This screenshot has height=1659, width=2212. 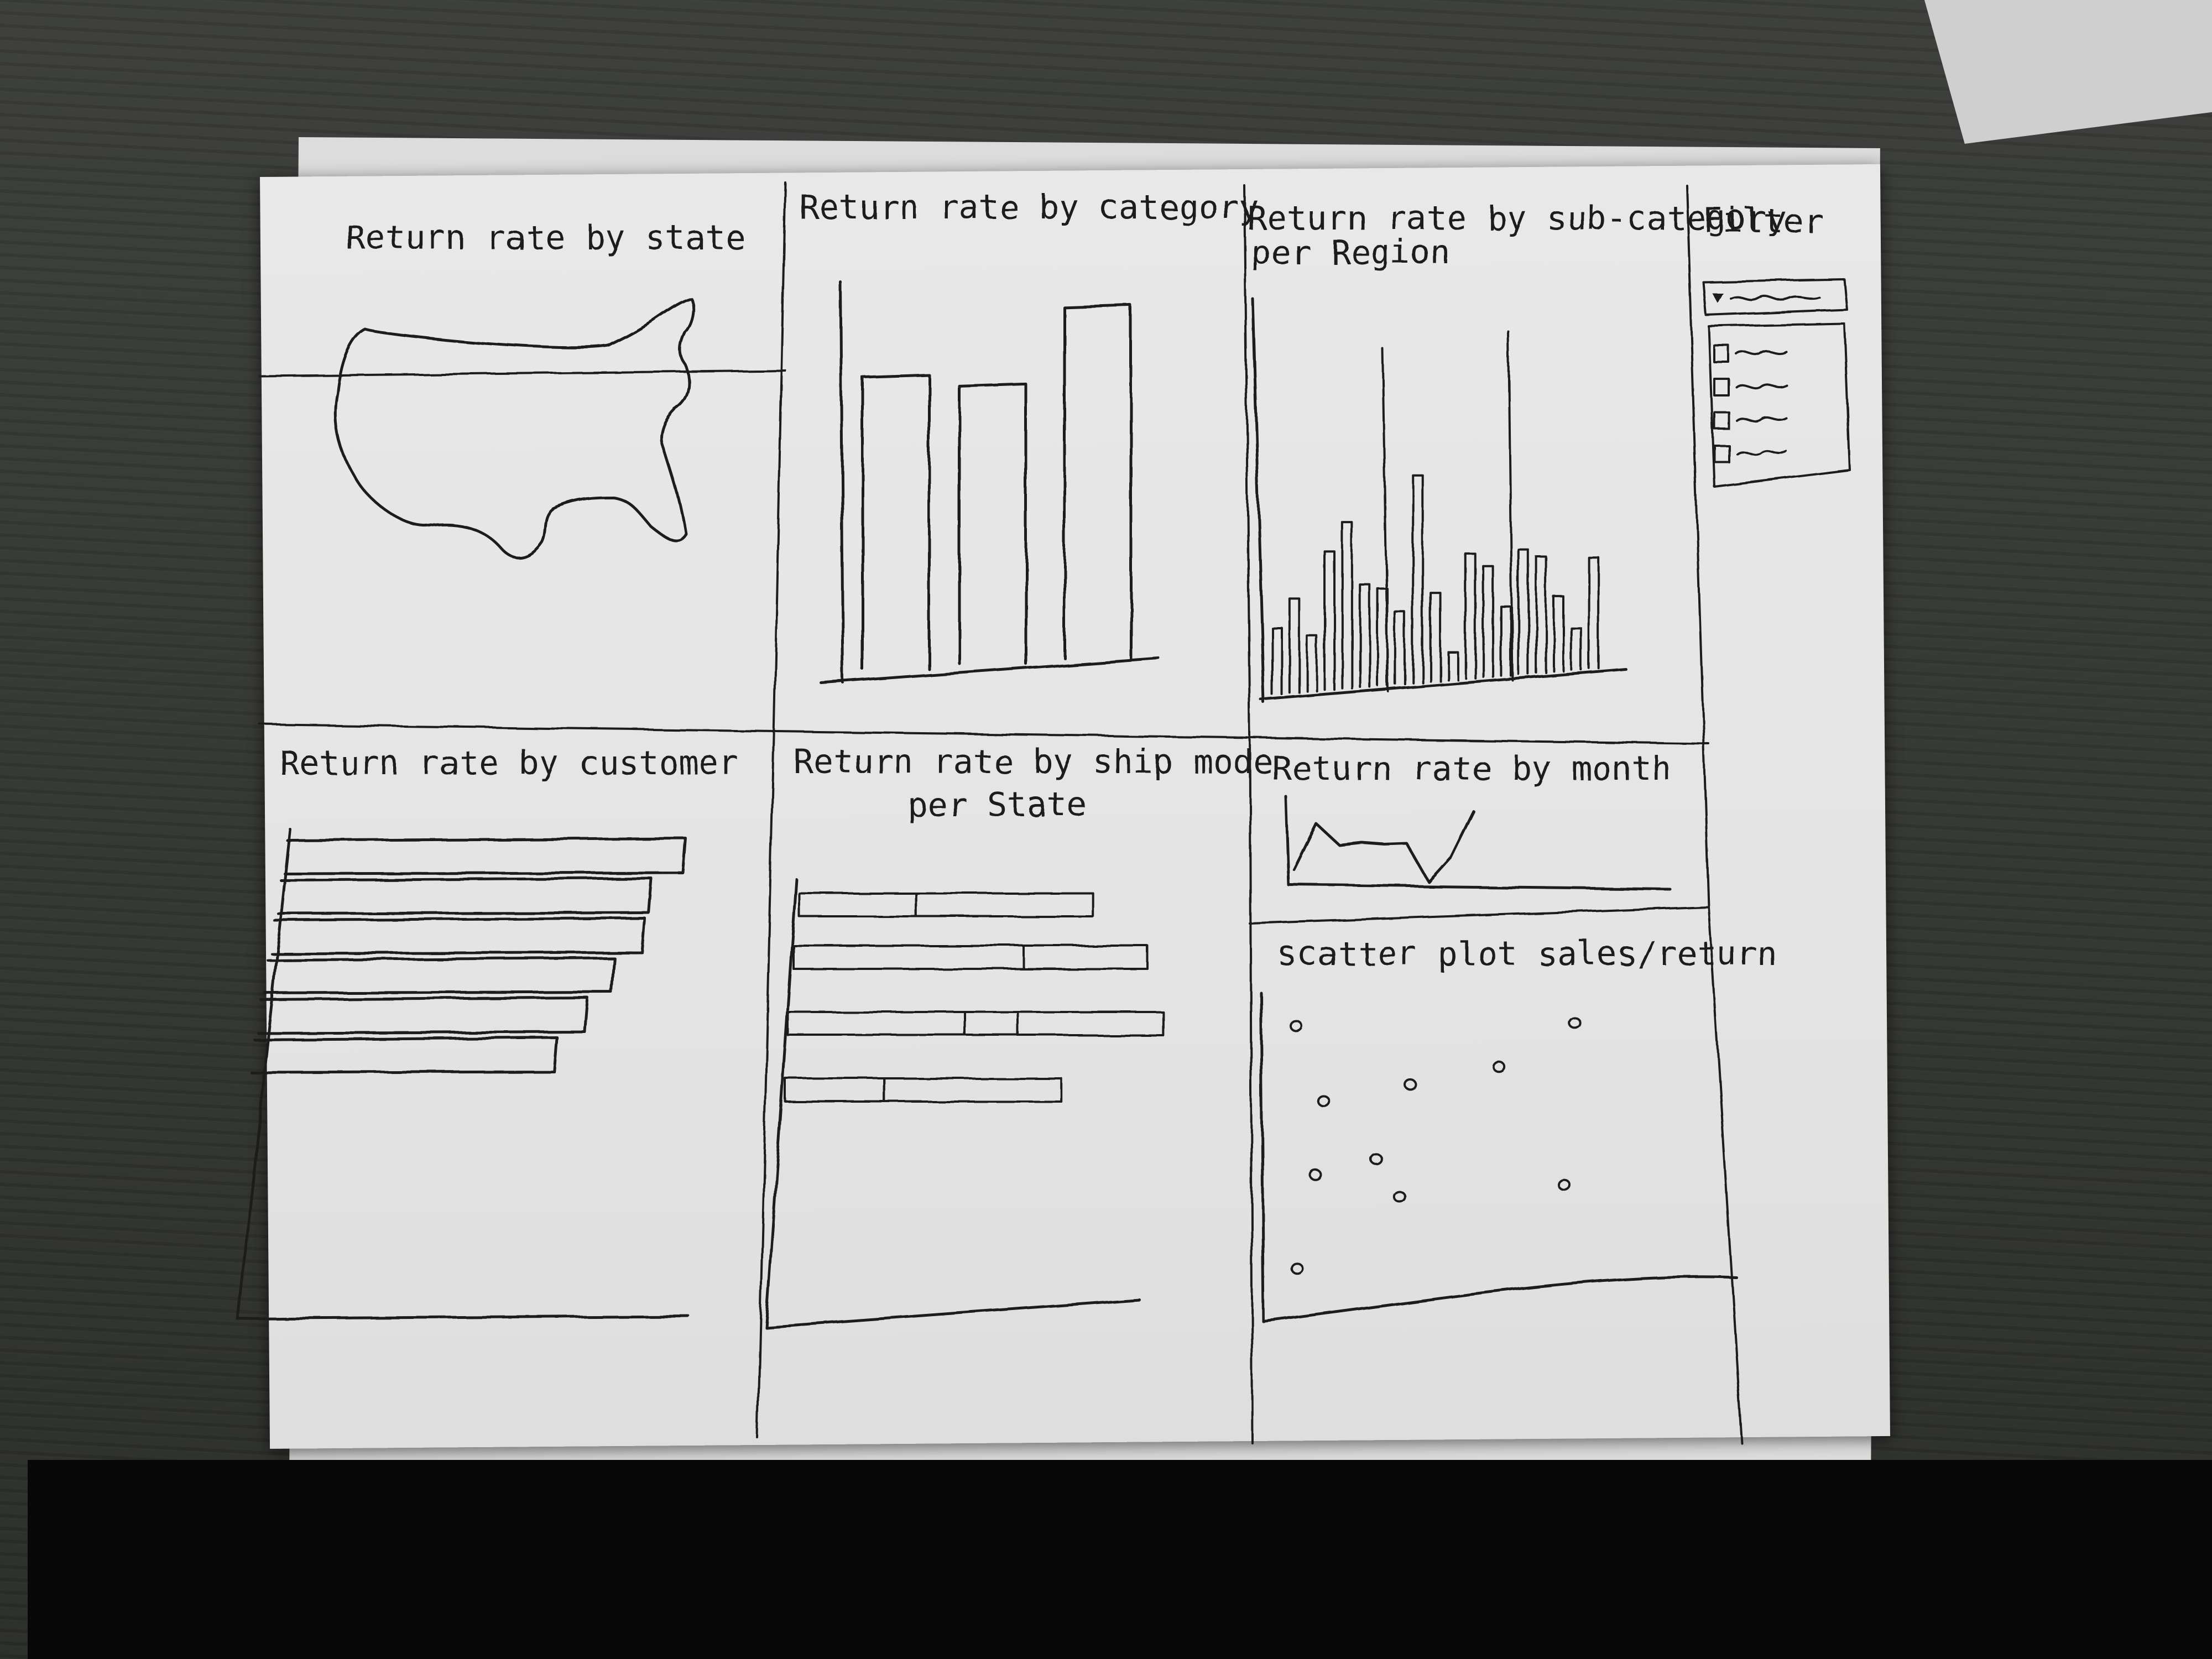 What do you see at coordinates (509, 763) in the screenshot?
I see `panel-customer-title: Return rate by customer` at bounding box center [509, 763].